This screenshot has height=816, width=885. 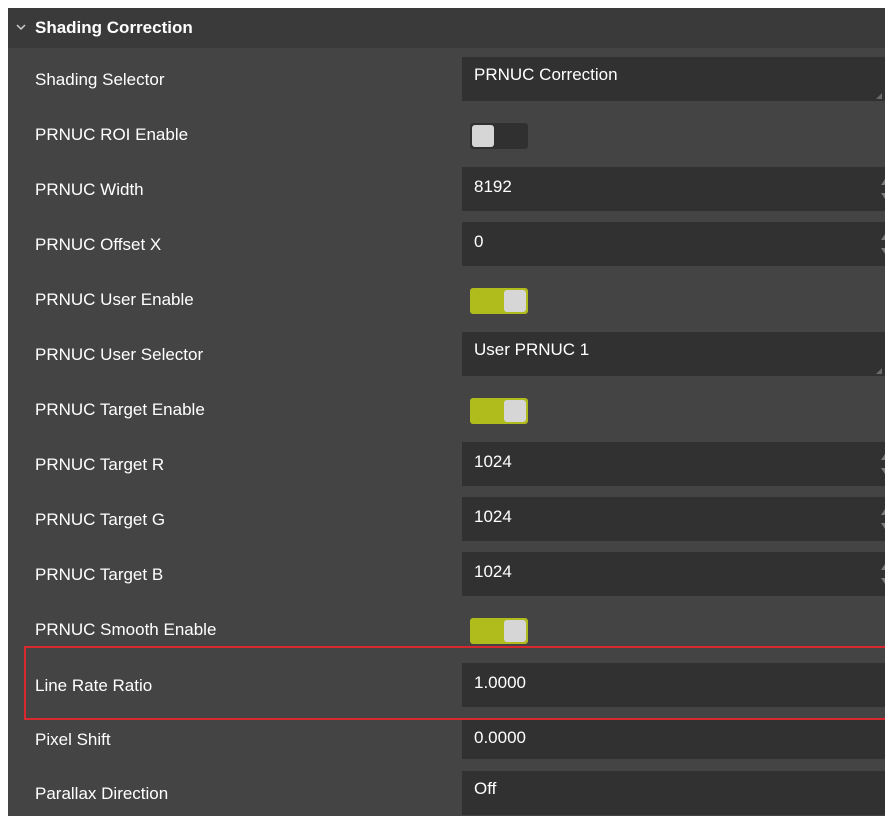 What do you see at coordinates (446, 244) in the screenshot?
I see `row-prnuc-offset-x: PRNUC Offset X 0` at bounding box center [446, 244].